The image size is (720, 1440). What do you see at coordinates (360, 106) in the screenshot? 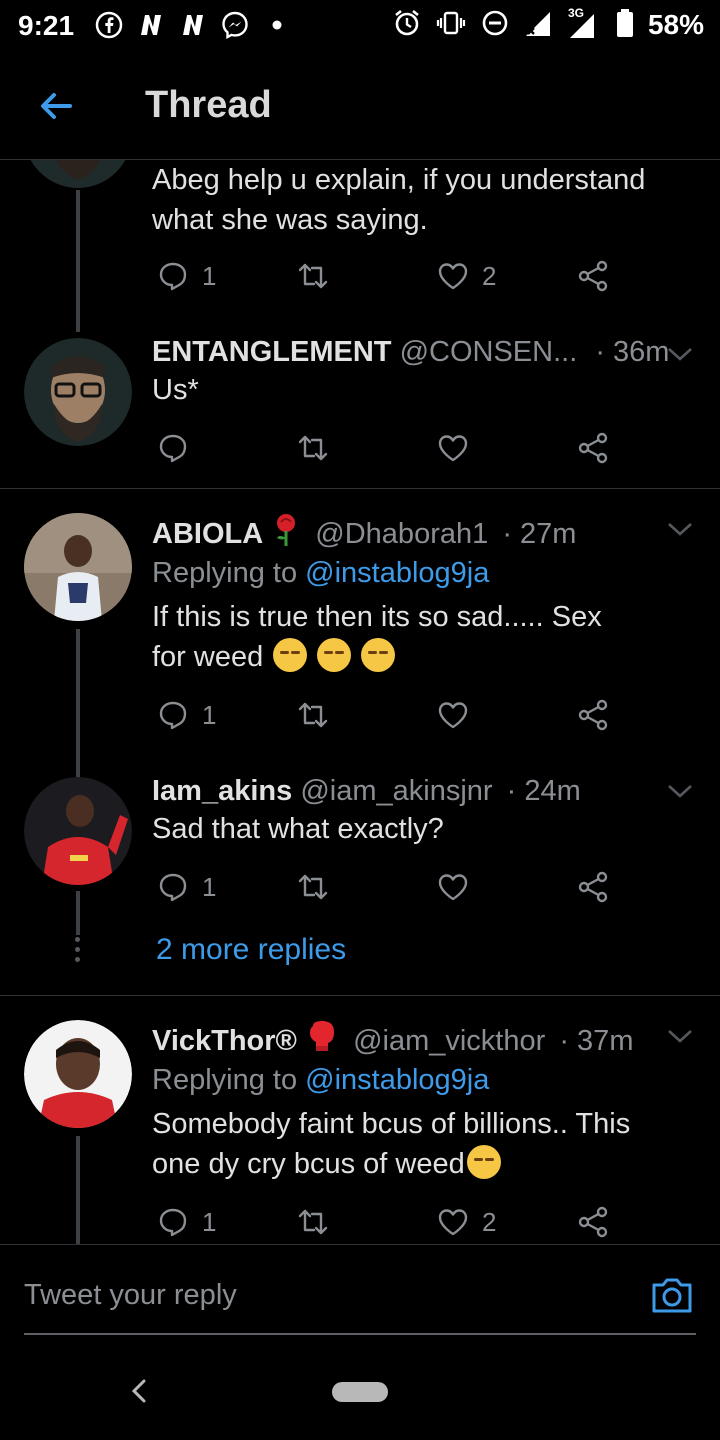
I see `app-bar: Thread` at bounding box center [360, 106].